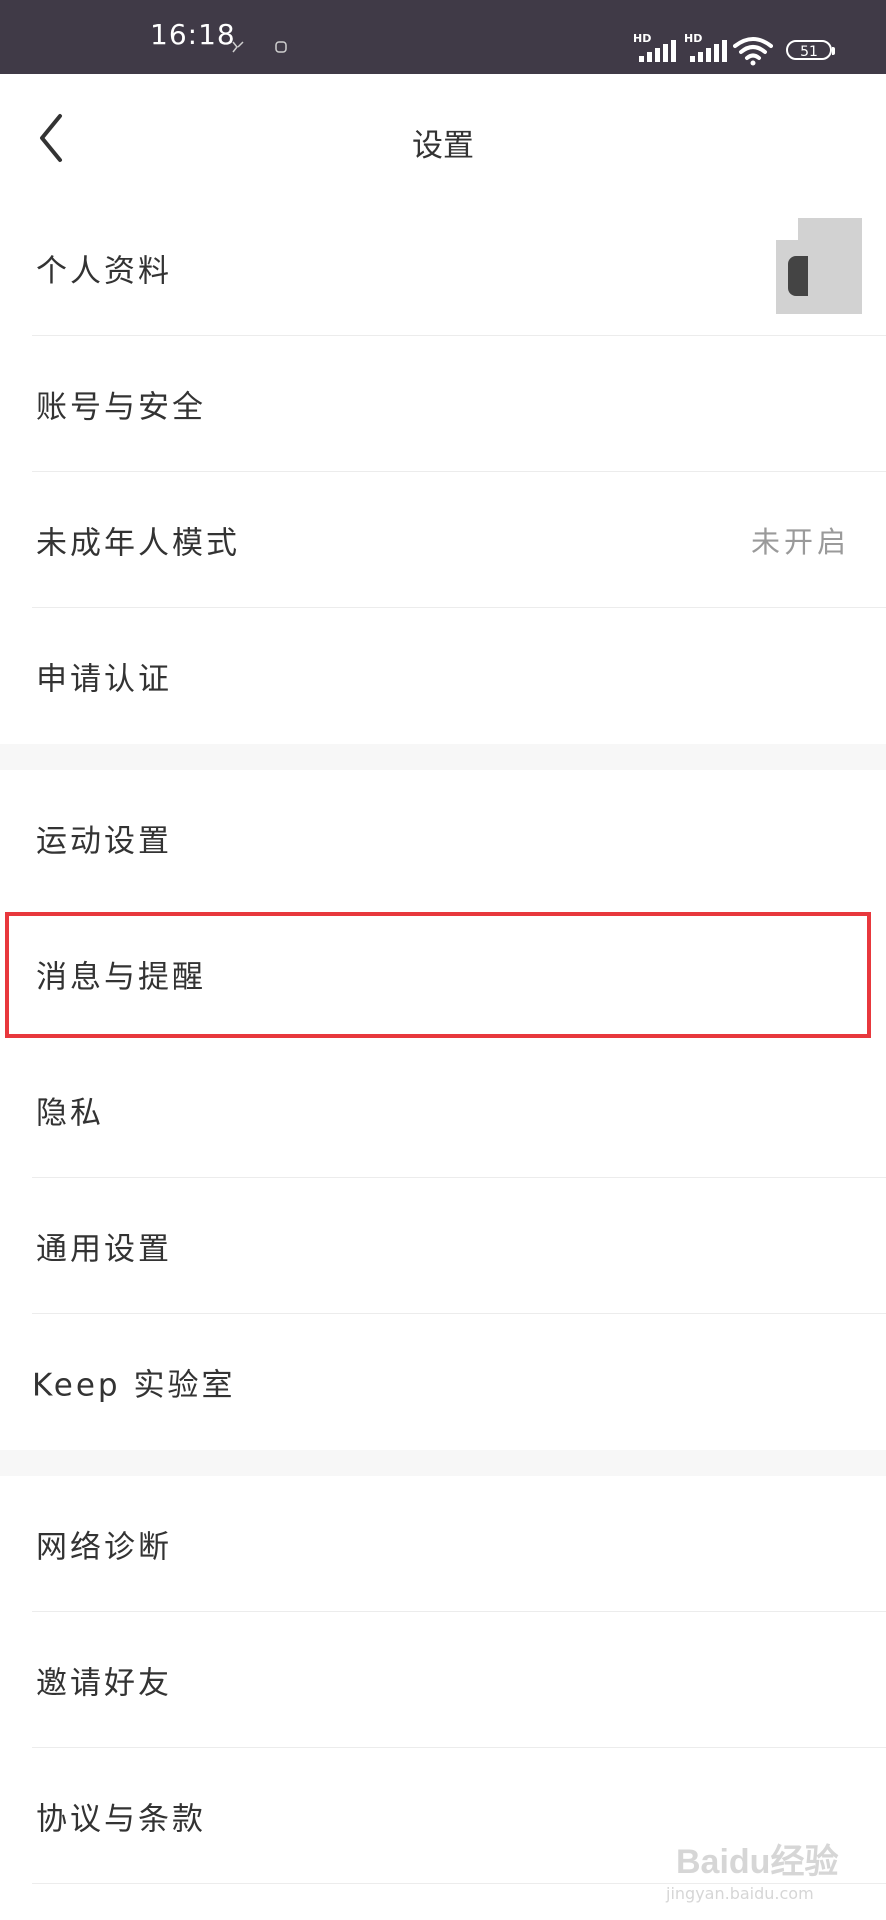 This screenshot has width=886, height=1920. I want to click on settings-item-profile: 个人资料, so click(443, 268).